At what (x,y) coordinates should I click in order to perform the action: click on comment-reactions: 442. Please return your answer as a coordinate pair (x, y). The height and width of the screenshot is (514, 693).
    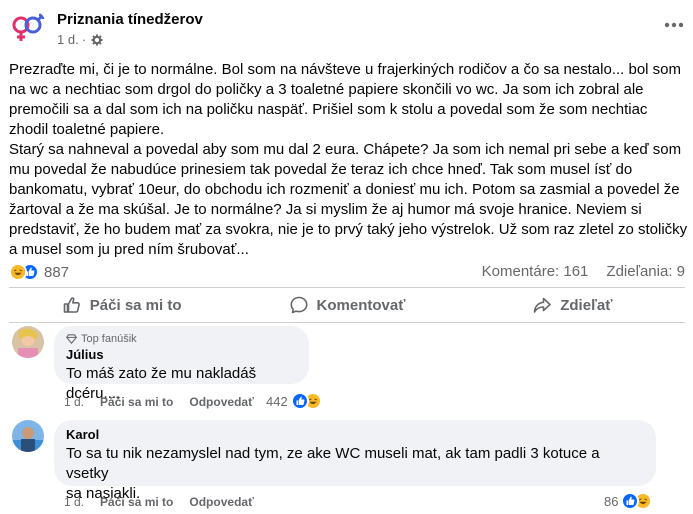
    Looking at the image, I should click on (294, 401).